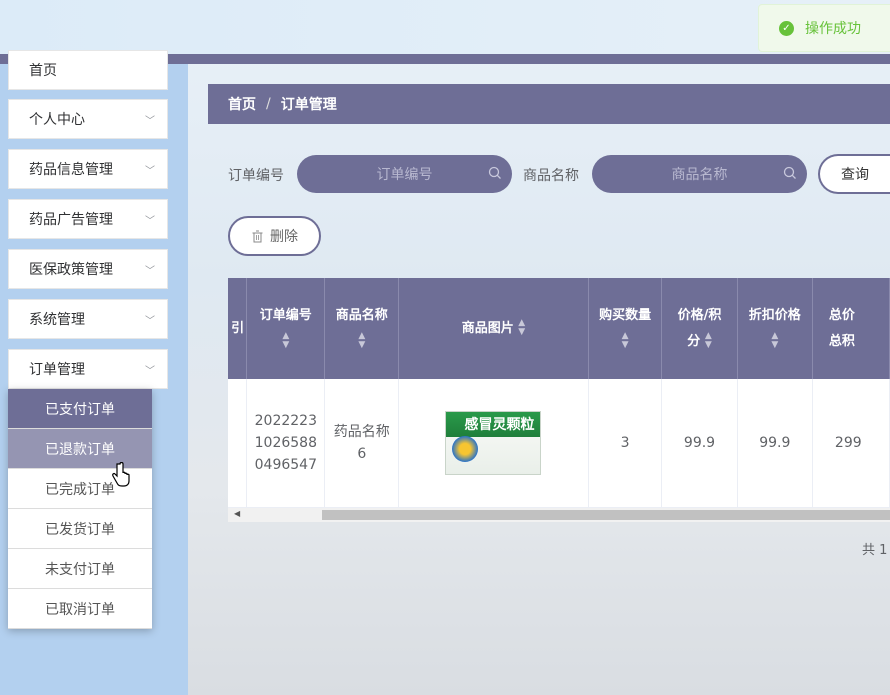  I want to click on sidebar-item-insurance-policy: 医保政策管理 ﹀, so click(88, 269).